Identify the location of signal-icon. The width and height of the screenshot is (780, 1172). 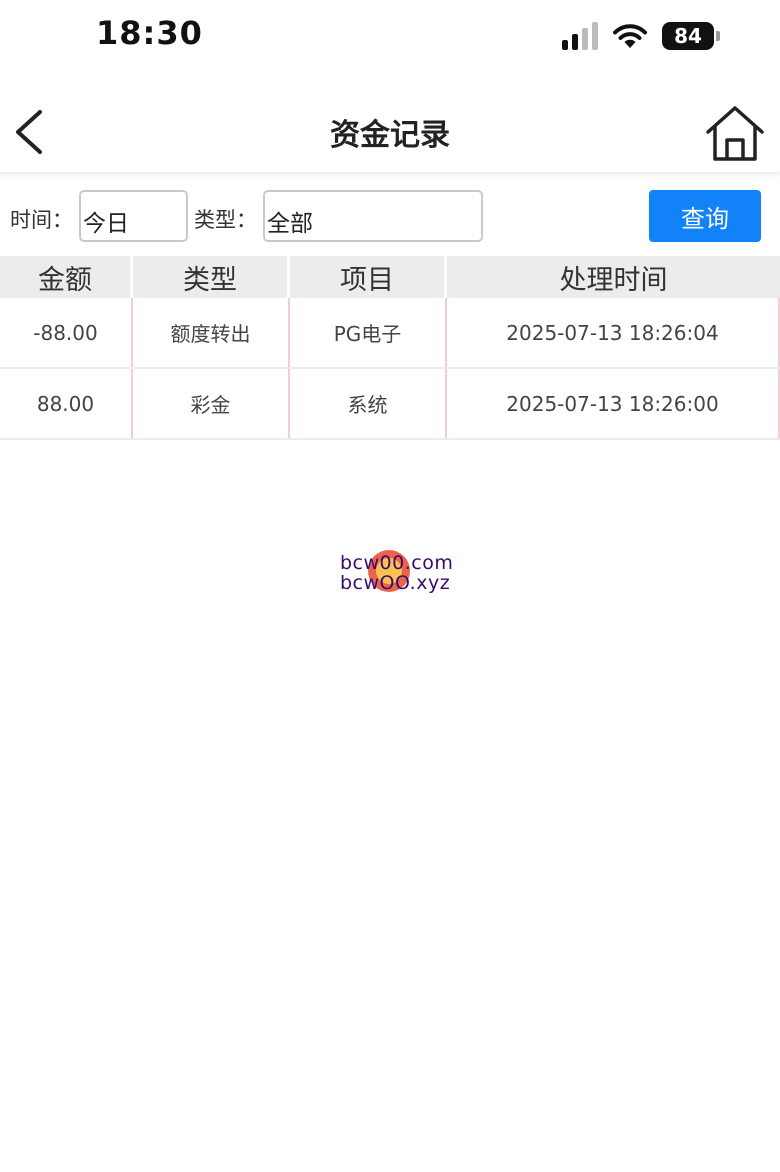
(580, 36).